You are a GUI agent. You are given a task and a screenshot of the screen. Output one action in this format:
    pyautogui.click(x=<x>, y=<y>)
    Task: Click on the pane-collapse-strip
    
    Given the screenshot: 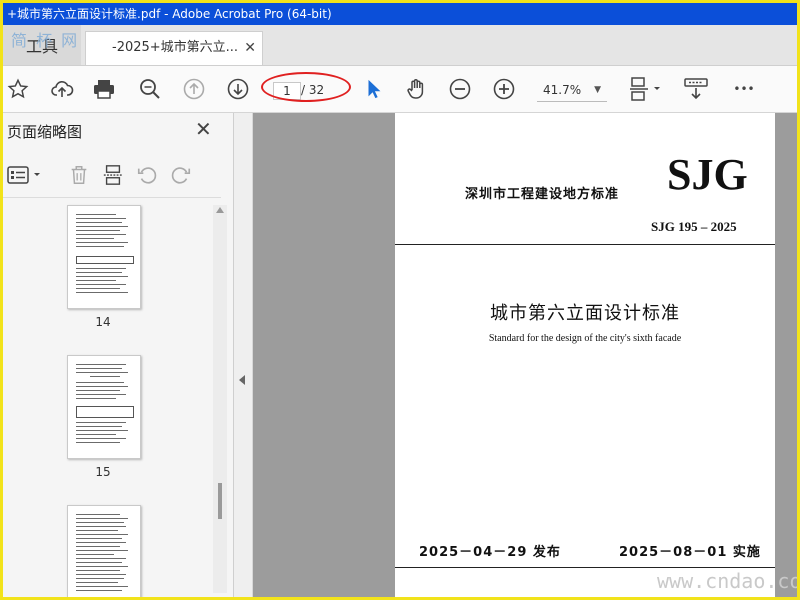 What is the action you would take?
    pyautogui.click(x=243, y=355)
    